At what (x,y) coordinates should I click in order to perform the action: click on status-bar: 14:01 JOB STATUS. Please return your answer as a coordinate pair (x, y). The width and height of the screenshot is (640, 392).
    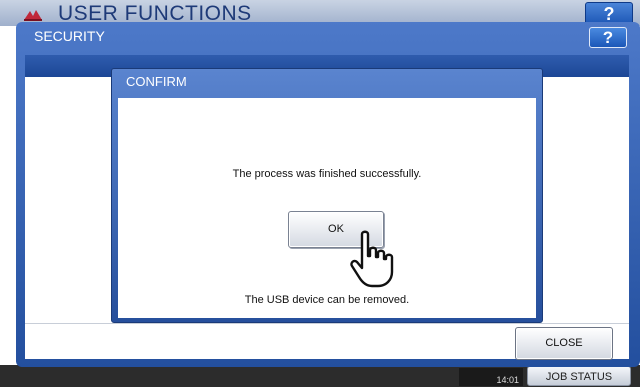
    Looking at the image, I should click on (320, 376).